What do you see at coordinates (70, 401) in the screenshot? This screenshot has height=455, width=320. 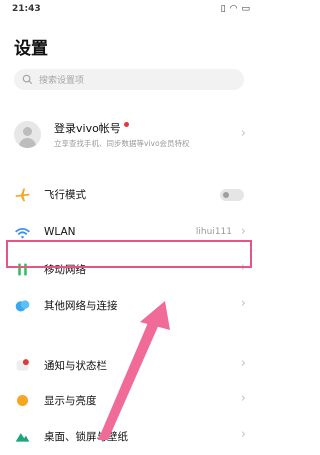 I see `settings-item-label: 显示与亮度` at bounding box center [70, 401].